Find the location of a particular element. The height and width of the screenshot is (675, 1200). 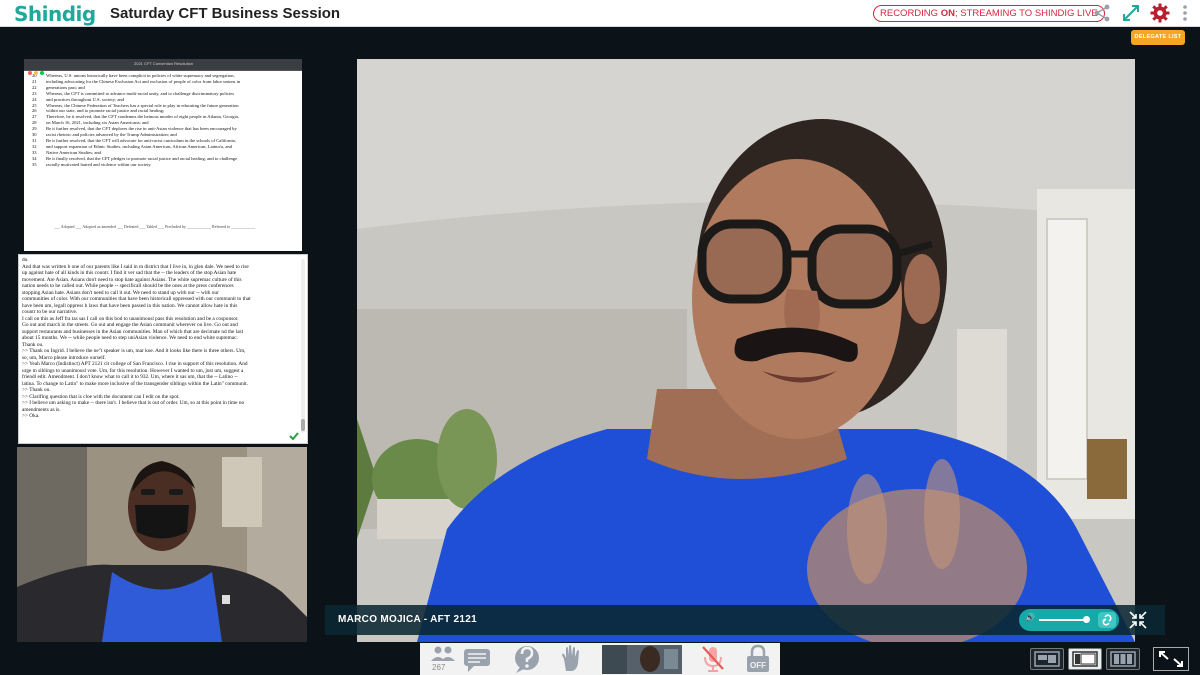

shindig-logo: Shindig is located at coordinates (55, 14).